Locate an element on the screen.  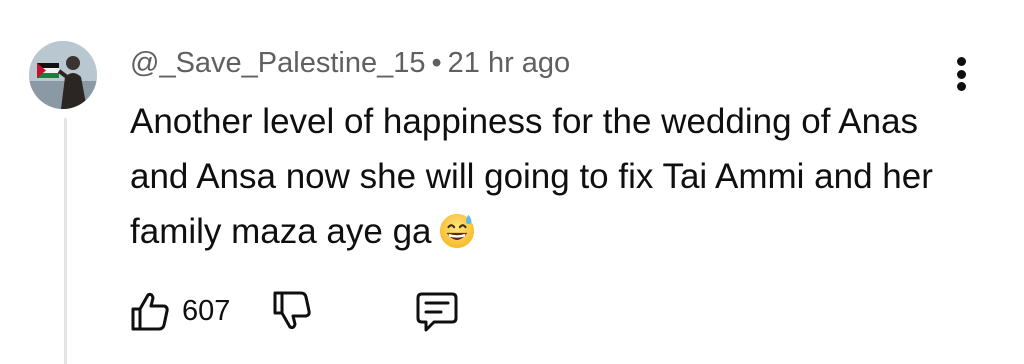
timestamp: 21 hr ago is located at coordinates (509, 63).